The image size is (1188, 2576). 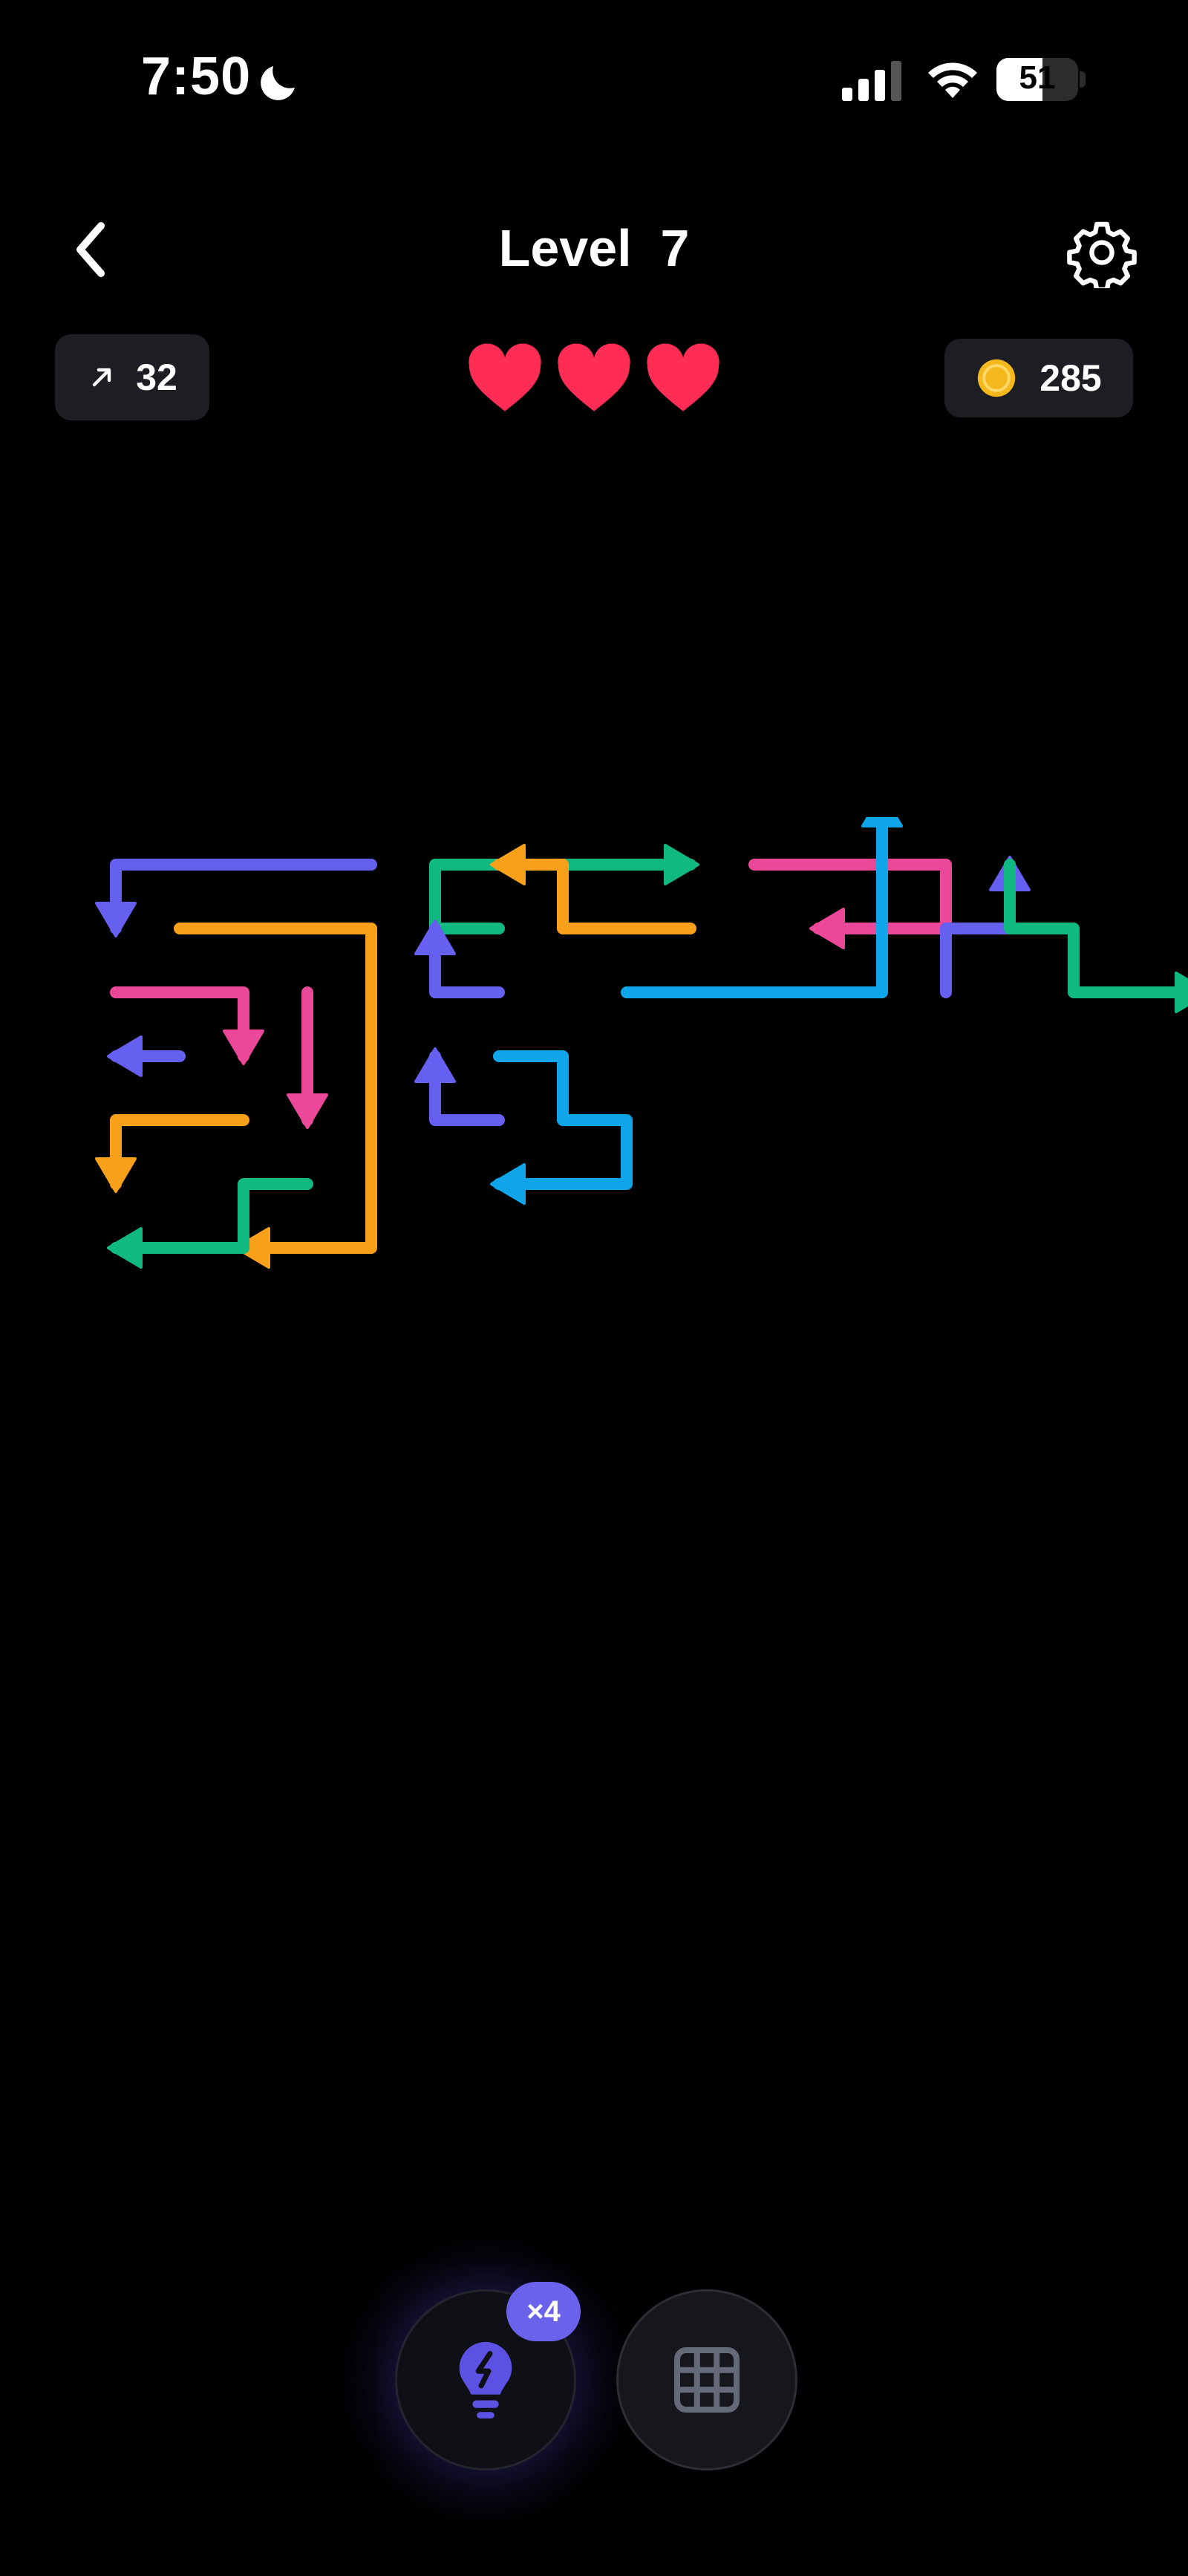 What do you see at coordinates (486, 2380) in the screenshot?
I see `lightbulb-icon` at bounding box center [486, 2380].